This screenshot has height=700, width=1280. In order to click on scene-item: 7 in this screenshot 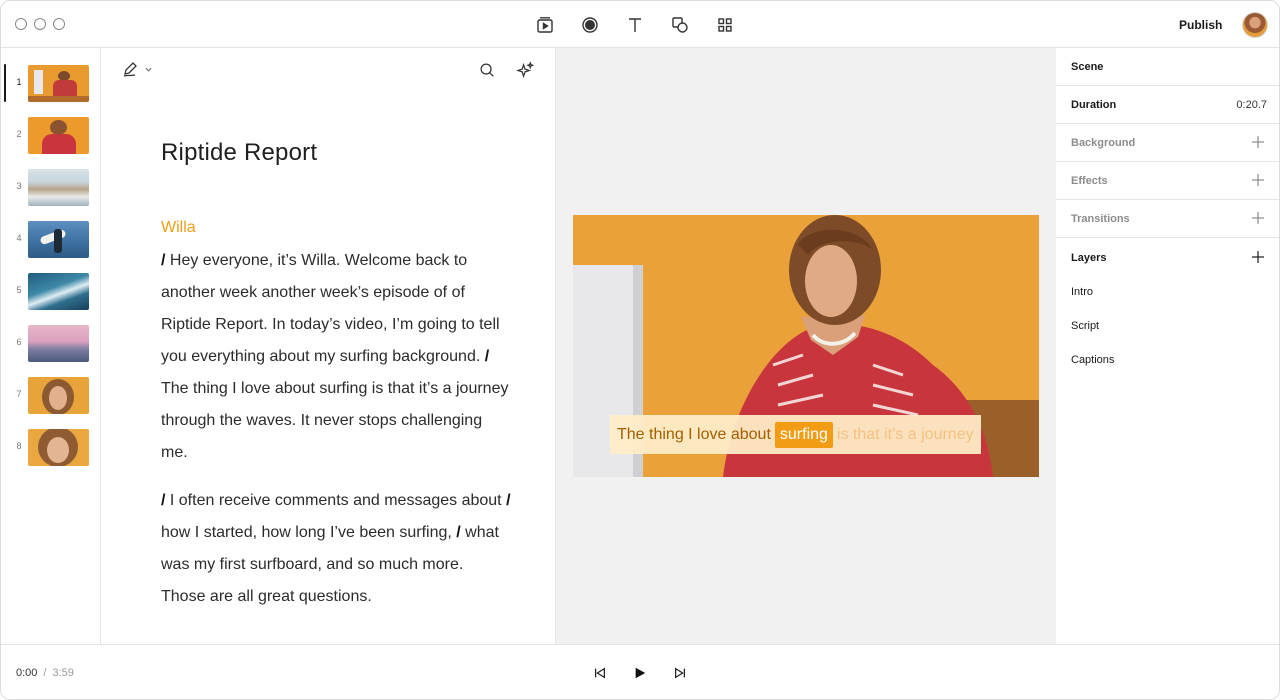, I will do `click(50, 395)`.